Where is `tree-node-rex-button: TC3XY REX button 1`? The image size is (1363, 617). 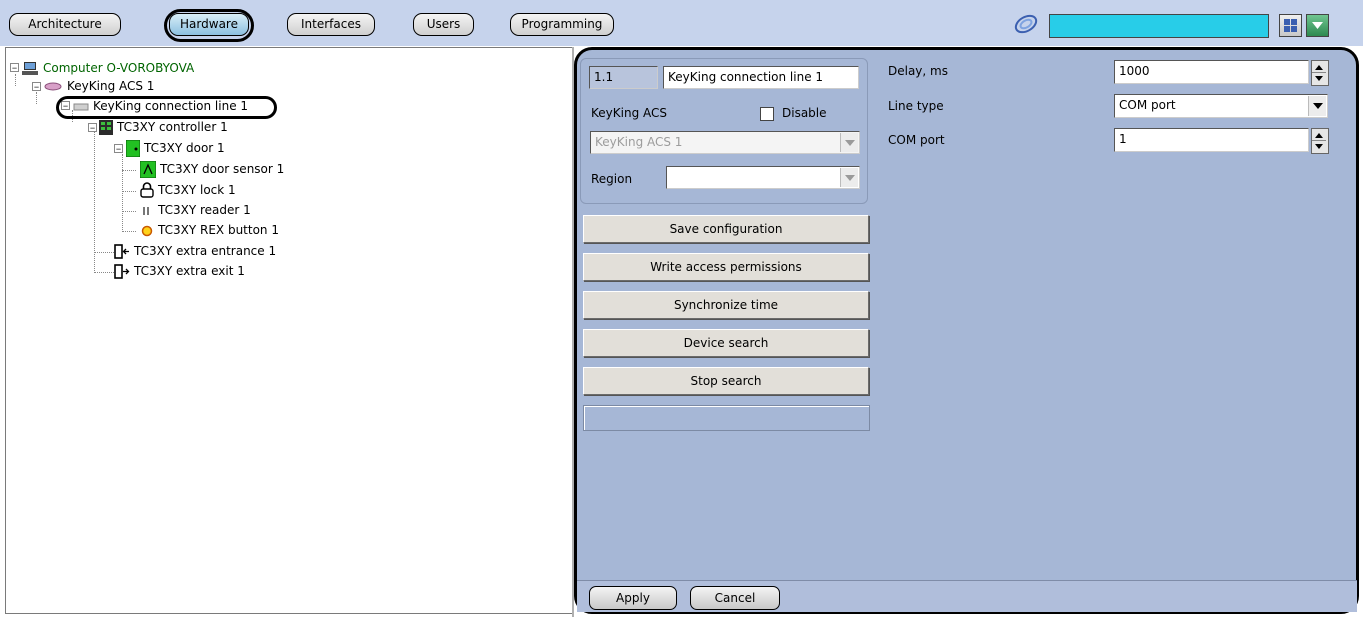 tree-node-rex-button: TC3XY REX button 1 is located at coordinates (209, 230).